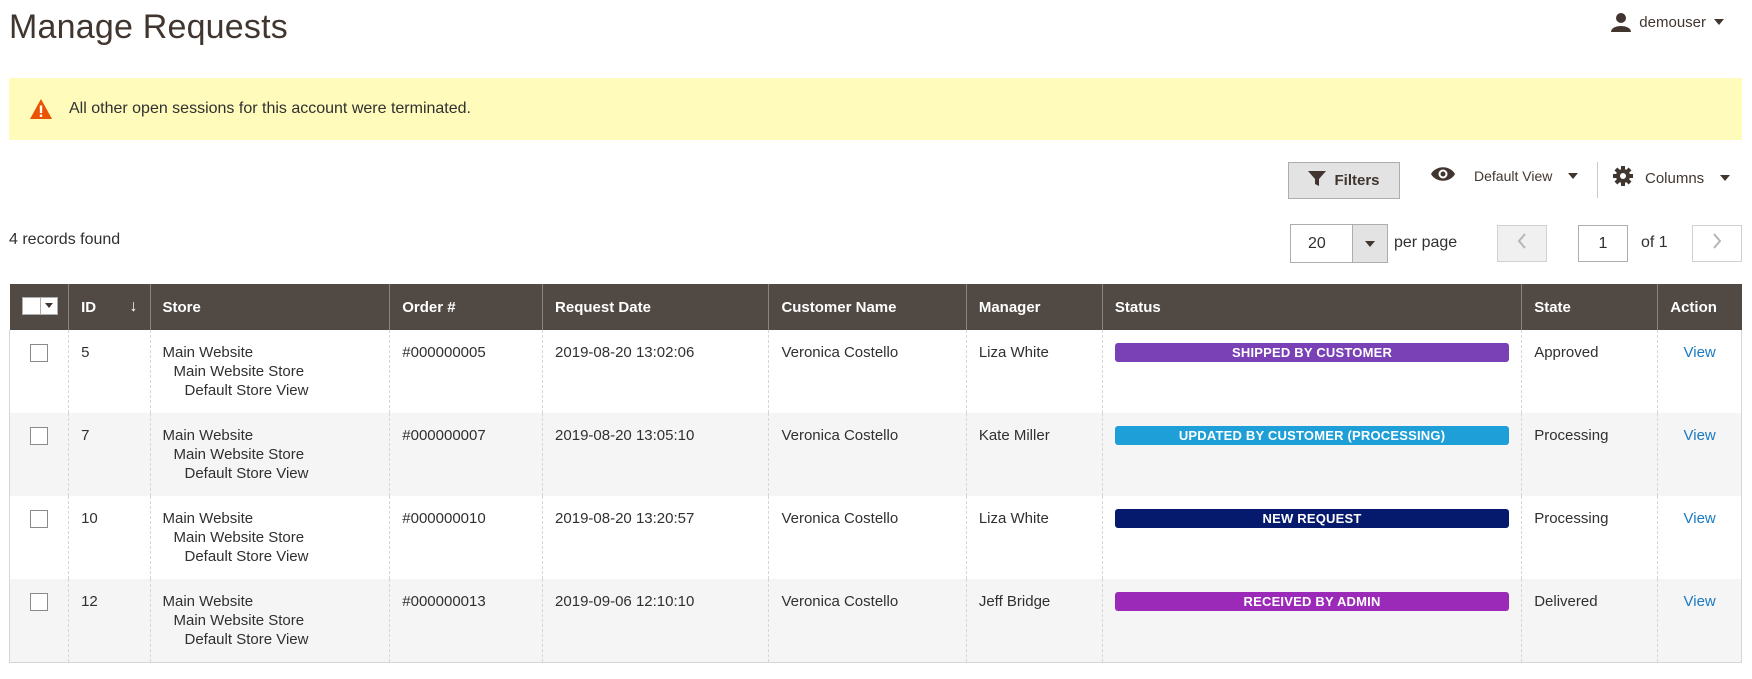 The image size is (1752, 679). I want to click on filters-label: Filters, so click(1357, 180).